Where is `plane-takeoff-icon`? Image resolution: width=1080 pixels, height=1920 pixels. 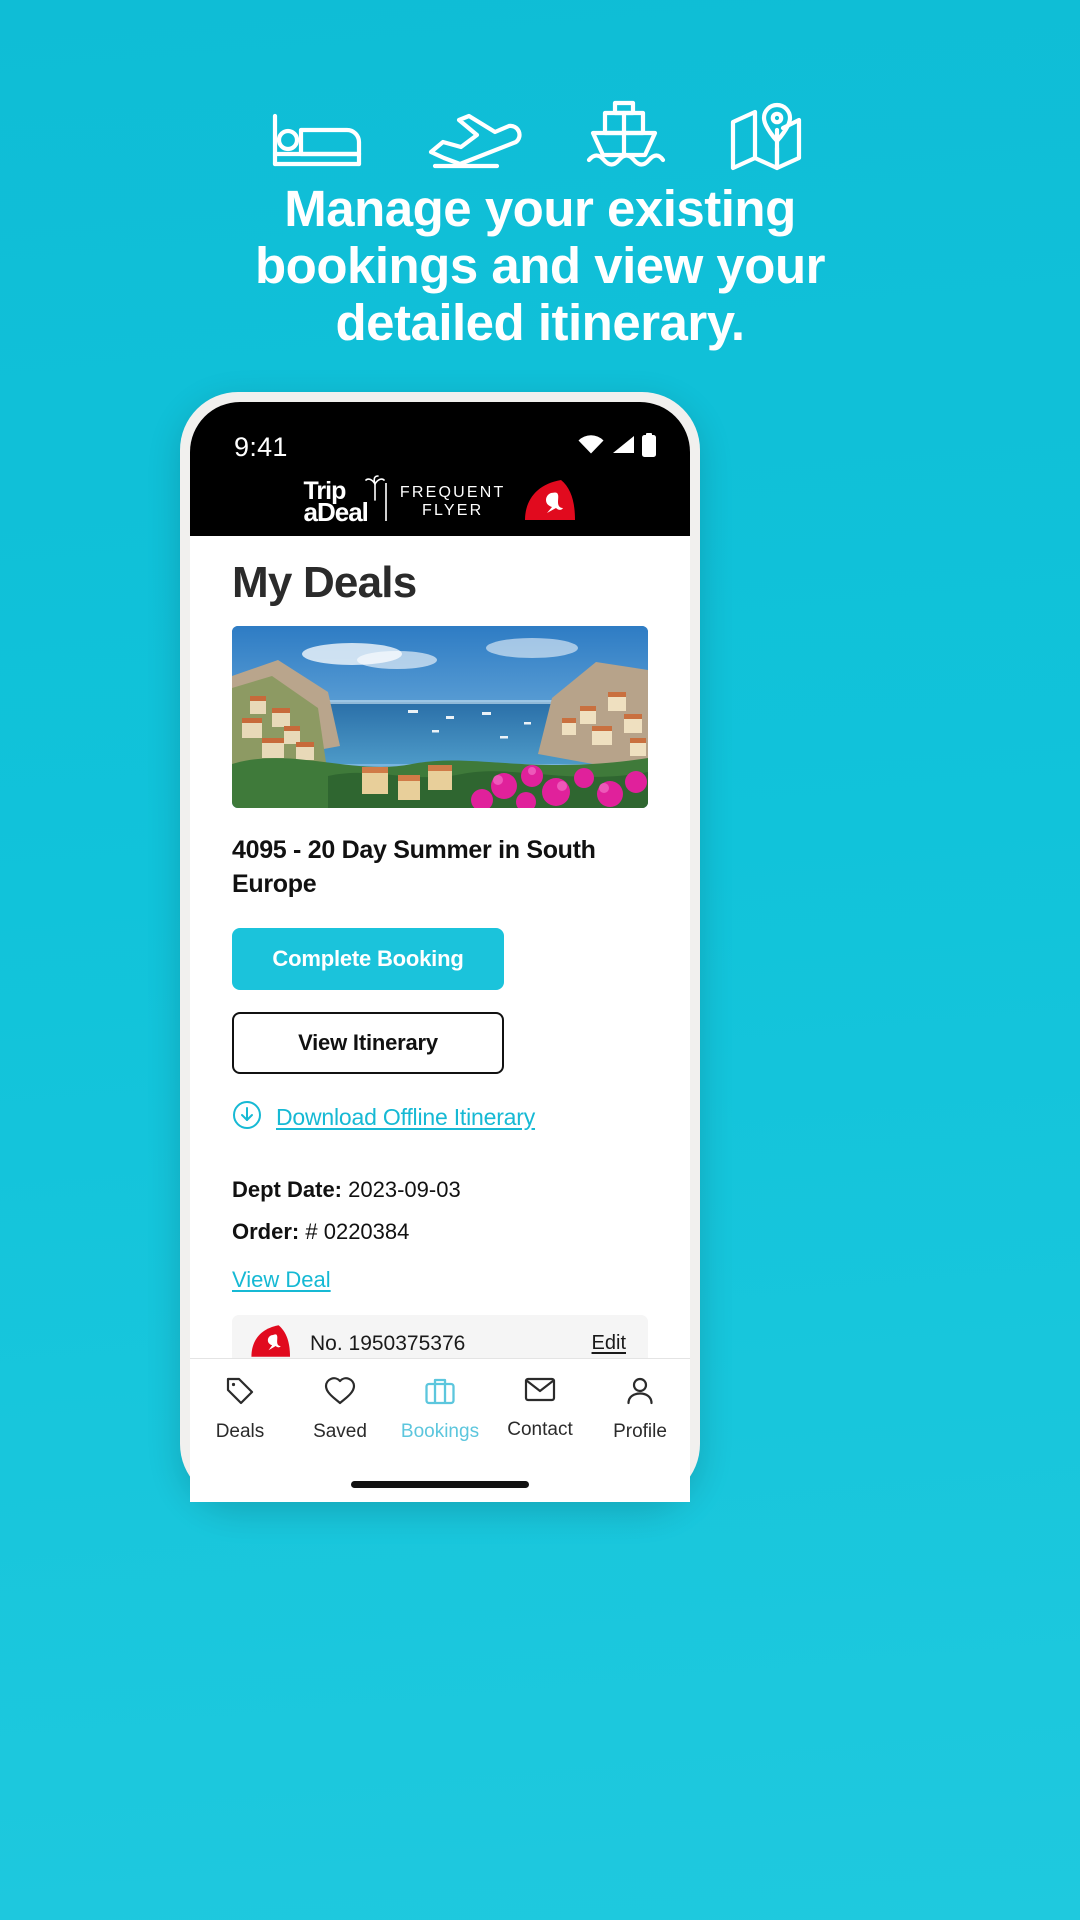
plane-takeoff-icon is located at coordinates (474, 141).